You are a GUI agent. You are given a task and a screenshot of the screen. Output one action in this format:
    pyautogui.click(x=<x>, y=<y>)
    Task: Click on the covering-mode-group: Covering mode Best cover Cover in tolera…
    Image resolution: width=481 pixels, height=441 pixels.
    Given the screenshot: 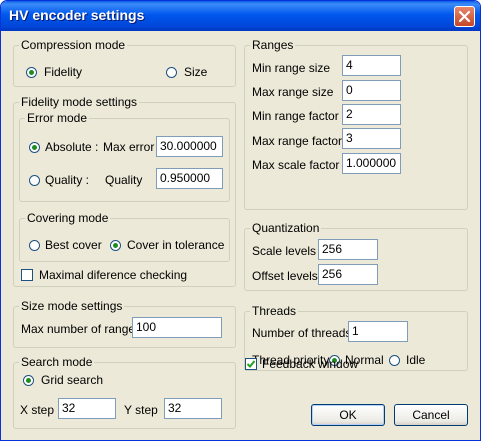 What is the action you would take?
    pyautogui.click(x=124, y=236)
    